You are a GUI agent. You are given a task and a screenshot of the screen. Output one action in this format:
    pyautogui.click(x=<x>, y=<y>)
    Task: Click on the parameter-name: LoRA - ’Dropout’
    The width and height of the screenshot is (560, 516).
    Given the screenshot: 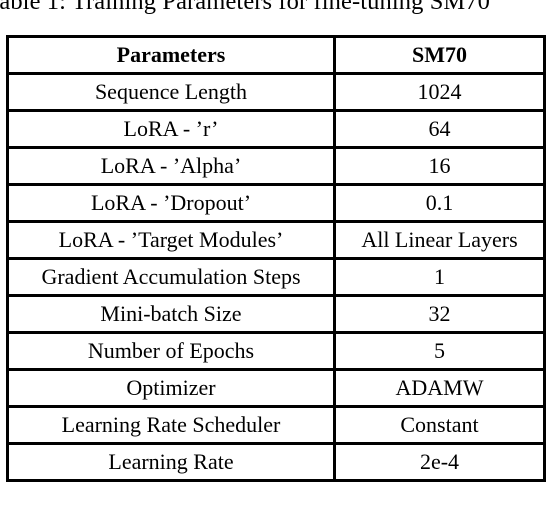 What is the action you would take?
    pyautogui.click(x=171, y=203)
    